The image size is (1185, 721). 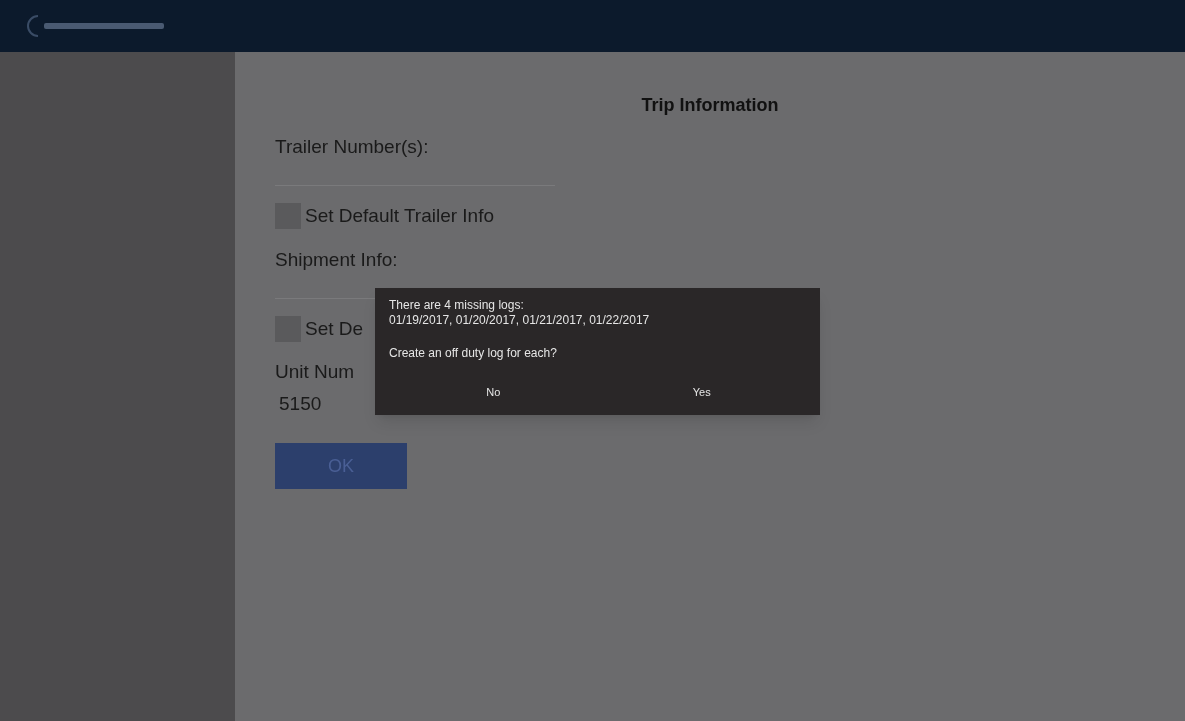 What do you see at coordinates (336, 259) in the screenshot?
I see `field-label: Shipment Info:` at bounding box center [336, 259].